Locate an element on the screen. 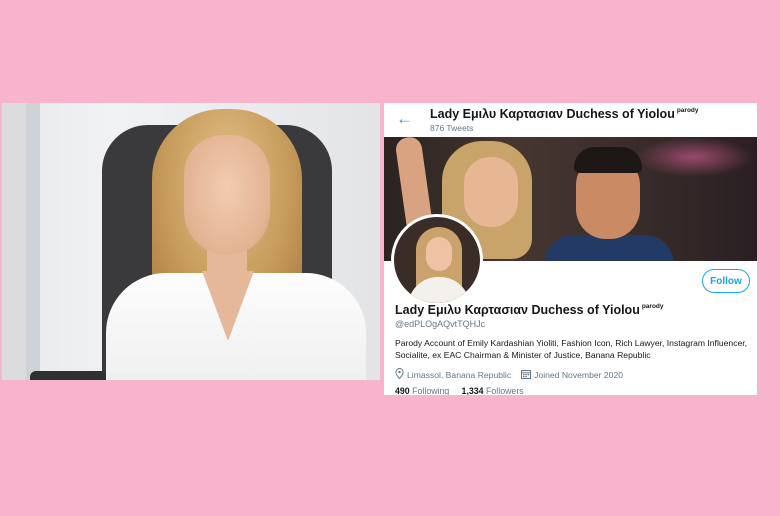  banner-light is located at coordinates (694, 157).